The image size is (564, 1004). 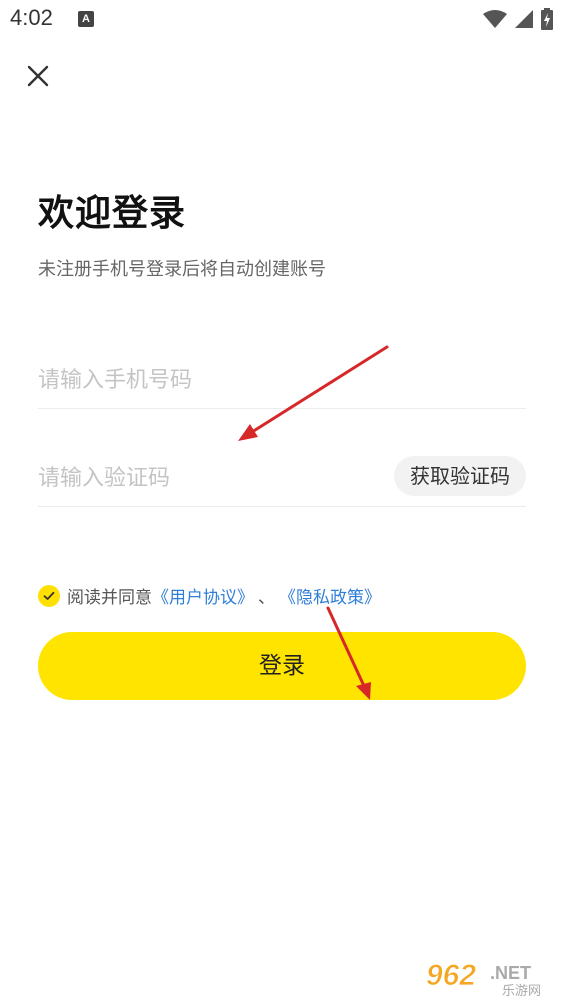 I want to click on phone-field, so click(x=282, y=380).